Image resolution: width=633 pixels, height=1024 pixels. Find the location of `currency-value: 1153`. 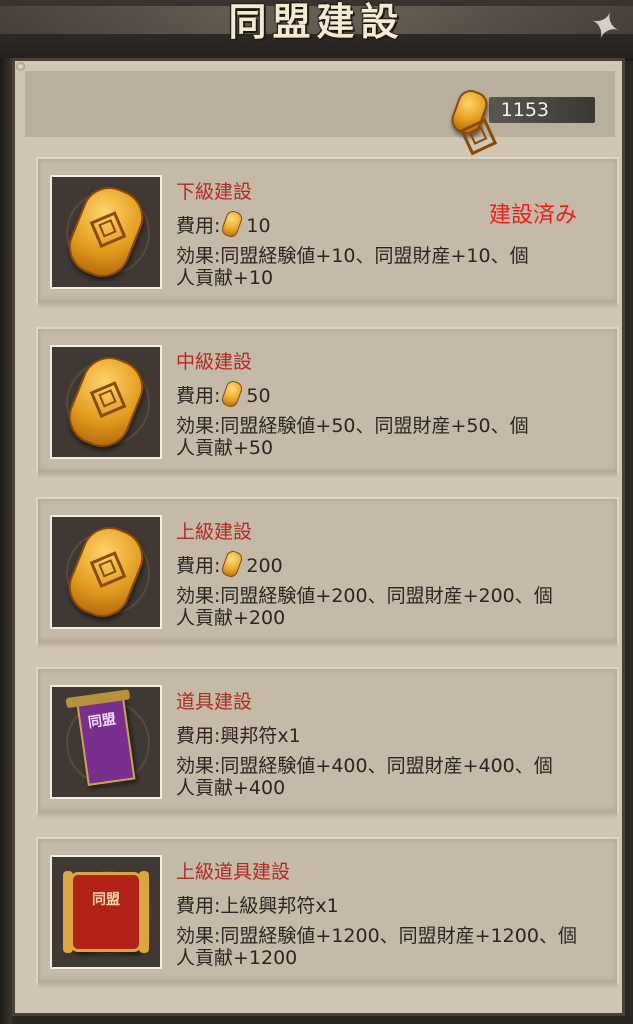

currency-value: 1153 is located at coordinates (524, 110).